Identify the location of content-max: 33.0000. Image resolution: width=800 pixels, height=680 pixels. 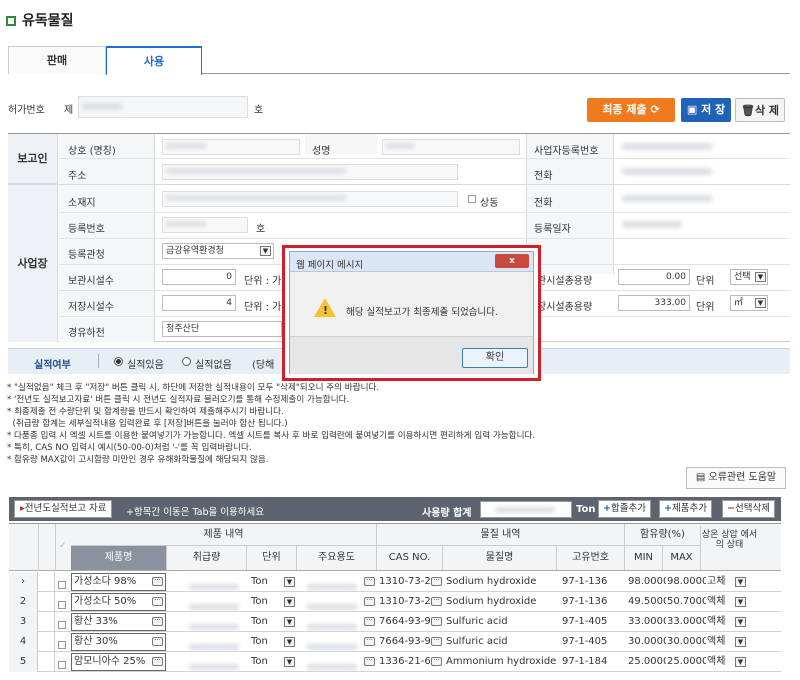
(686, 622).